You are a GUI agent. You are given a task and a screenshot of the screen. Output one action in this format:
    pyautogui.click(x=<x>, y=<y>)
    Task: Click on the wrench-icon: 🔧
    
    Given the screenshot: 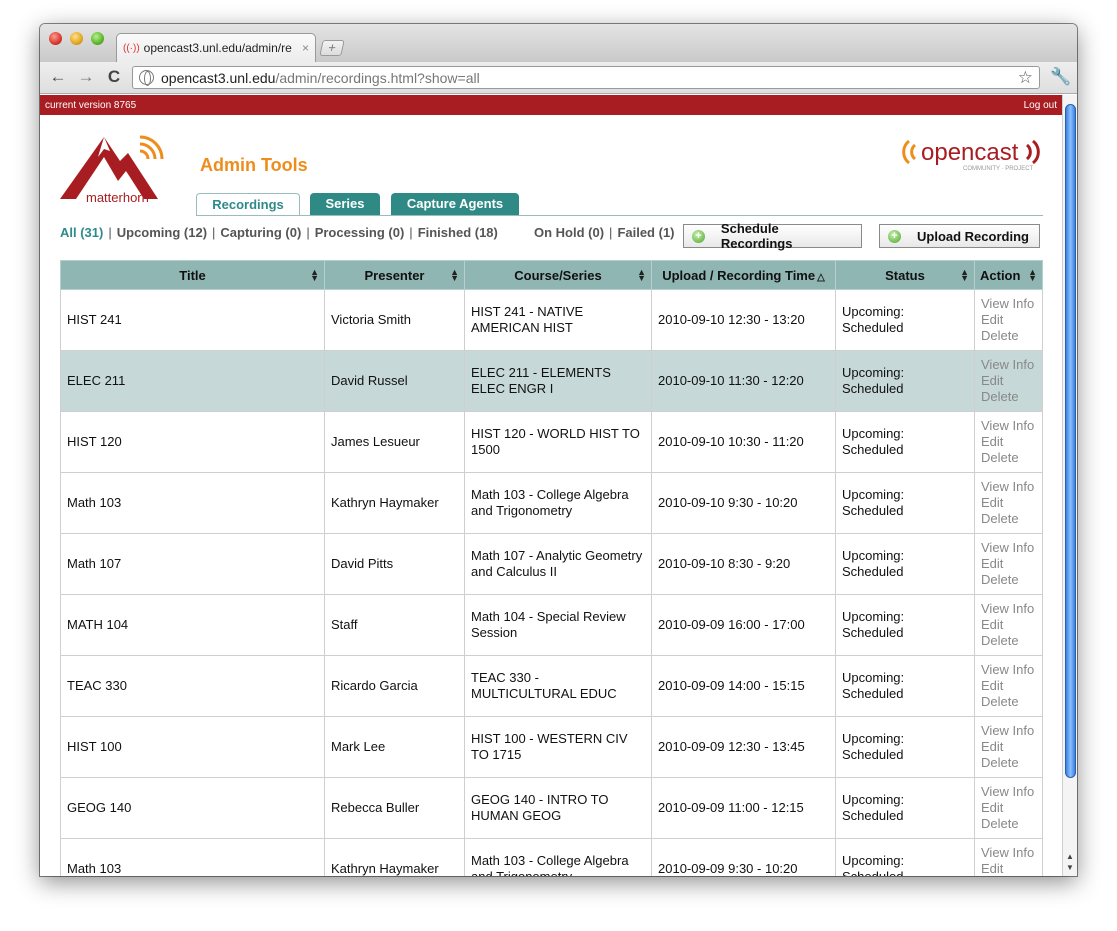 What is the action you would take?
    pyautogui.click(x=1060, y=77)
    